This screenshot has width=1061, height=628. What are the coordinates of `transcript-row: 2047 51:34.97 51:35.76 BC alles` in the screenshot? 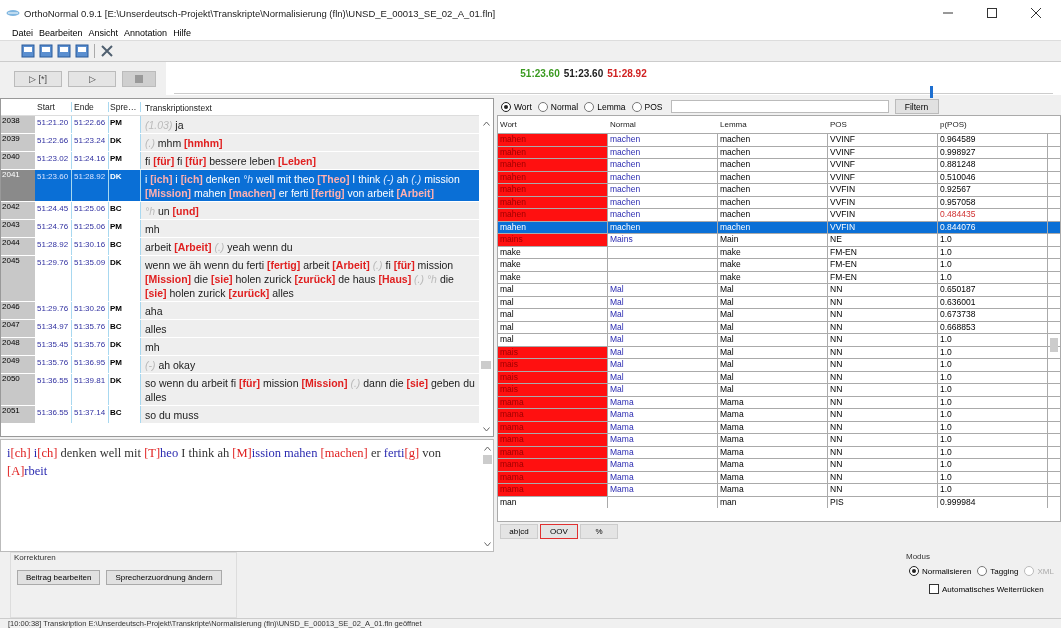 It's located at (240, 329).